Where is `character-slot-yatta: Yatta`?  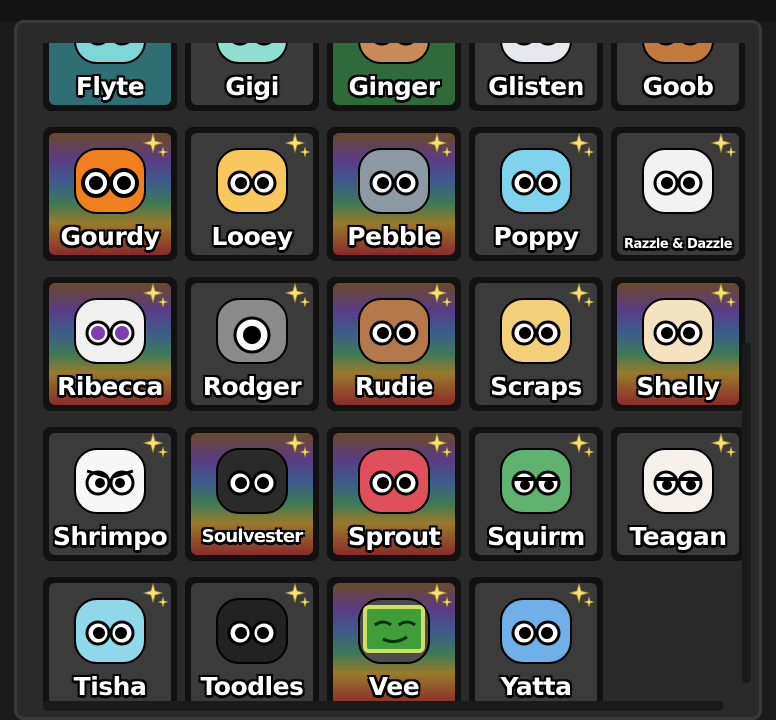
character-slot-yatta: Yatta is located at coordinates (536, 640).